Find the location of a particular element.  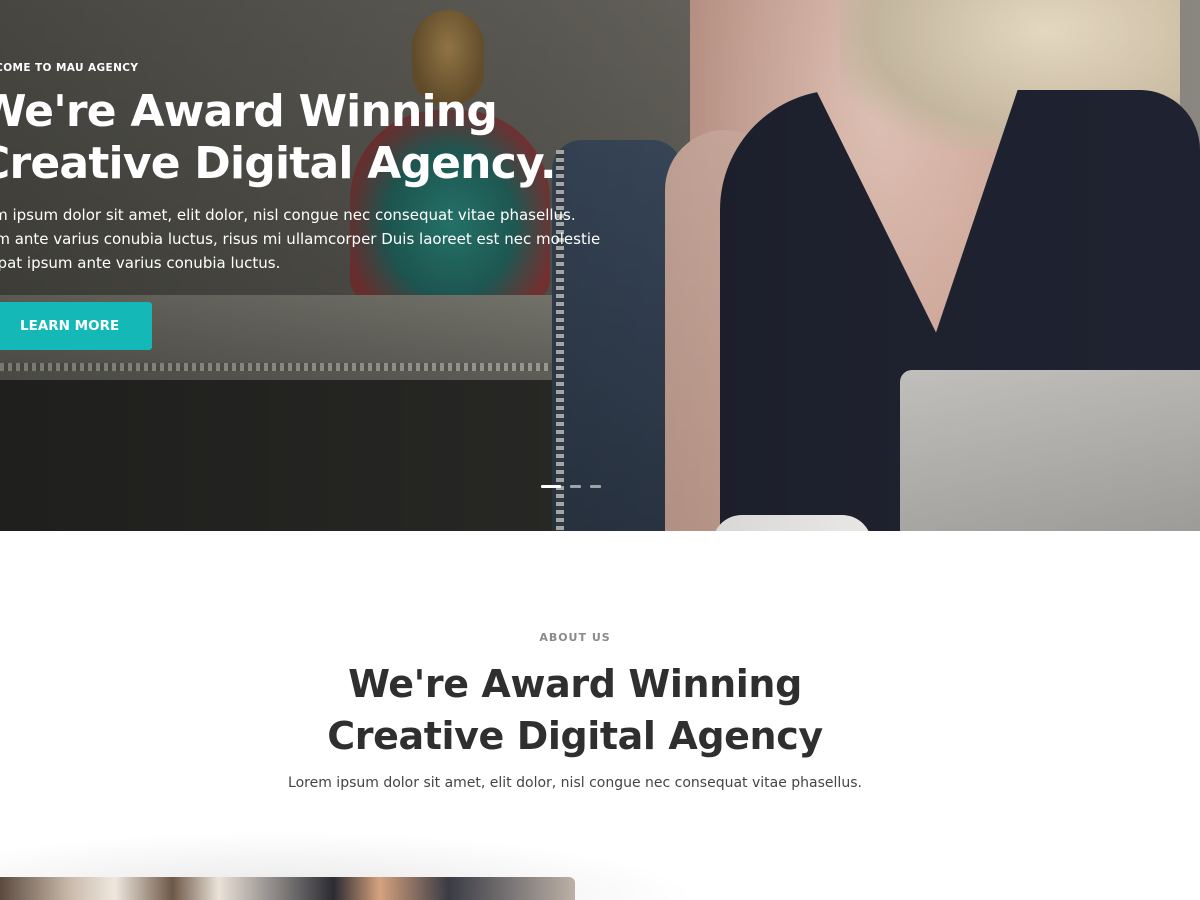

learn-more-button: LEARN MORE is located at coordinates (76, 326).